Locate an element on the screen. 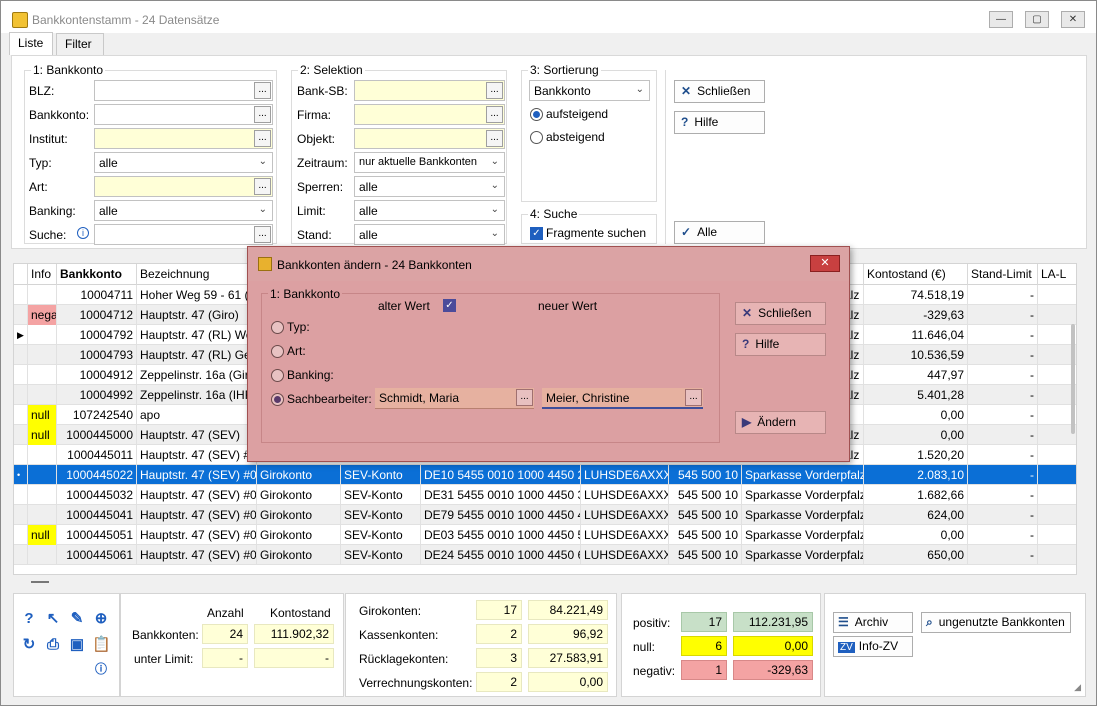  typ-radio is located at coordinates (277, 327).